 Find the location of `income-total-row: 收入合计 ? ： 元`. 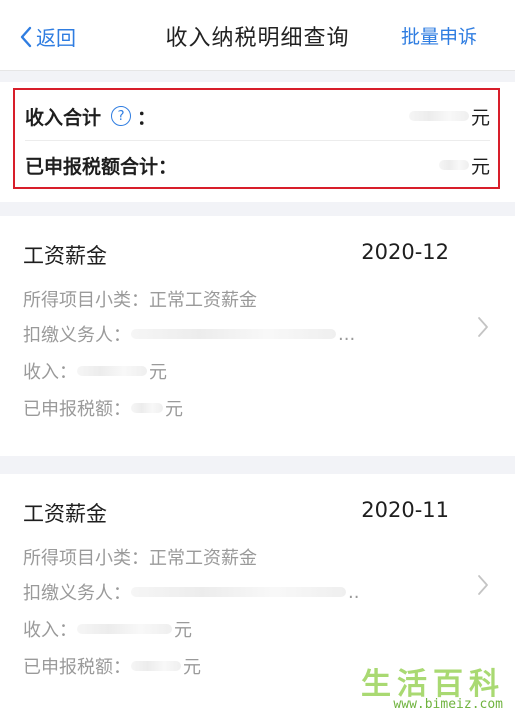

income-total-row: 收入合计 ? ： 元 is located at coordinates (257, 116).